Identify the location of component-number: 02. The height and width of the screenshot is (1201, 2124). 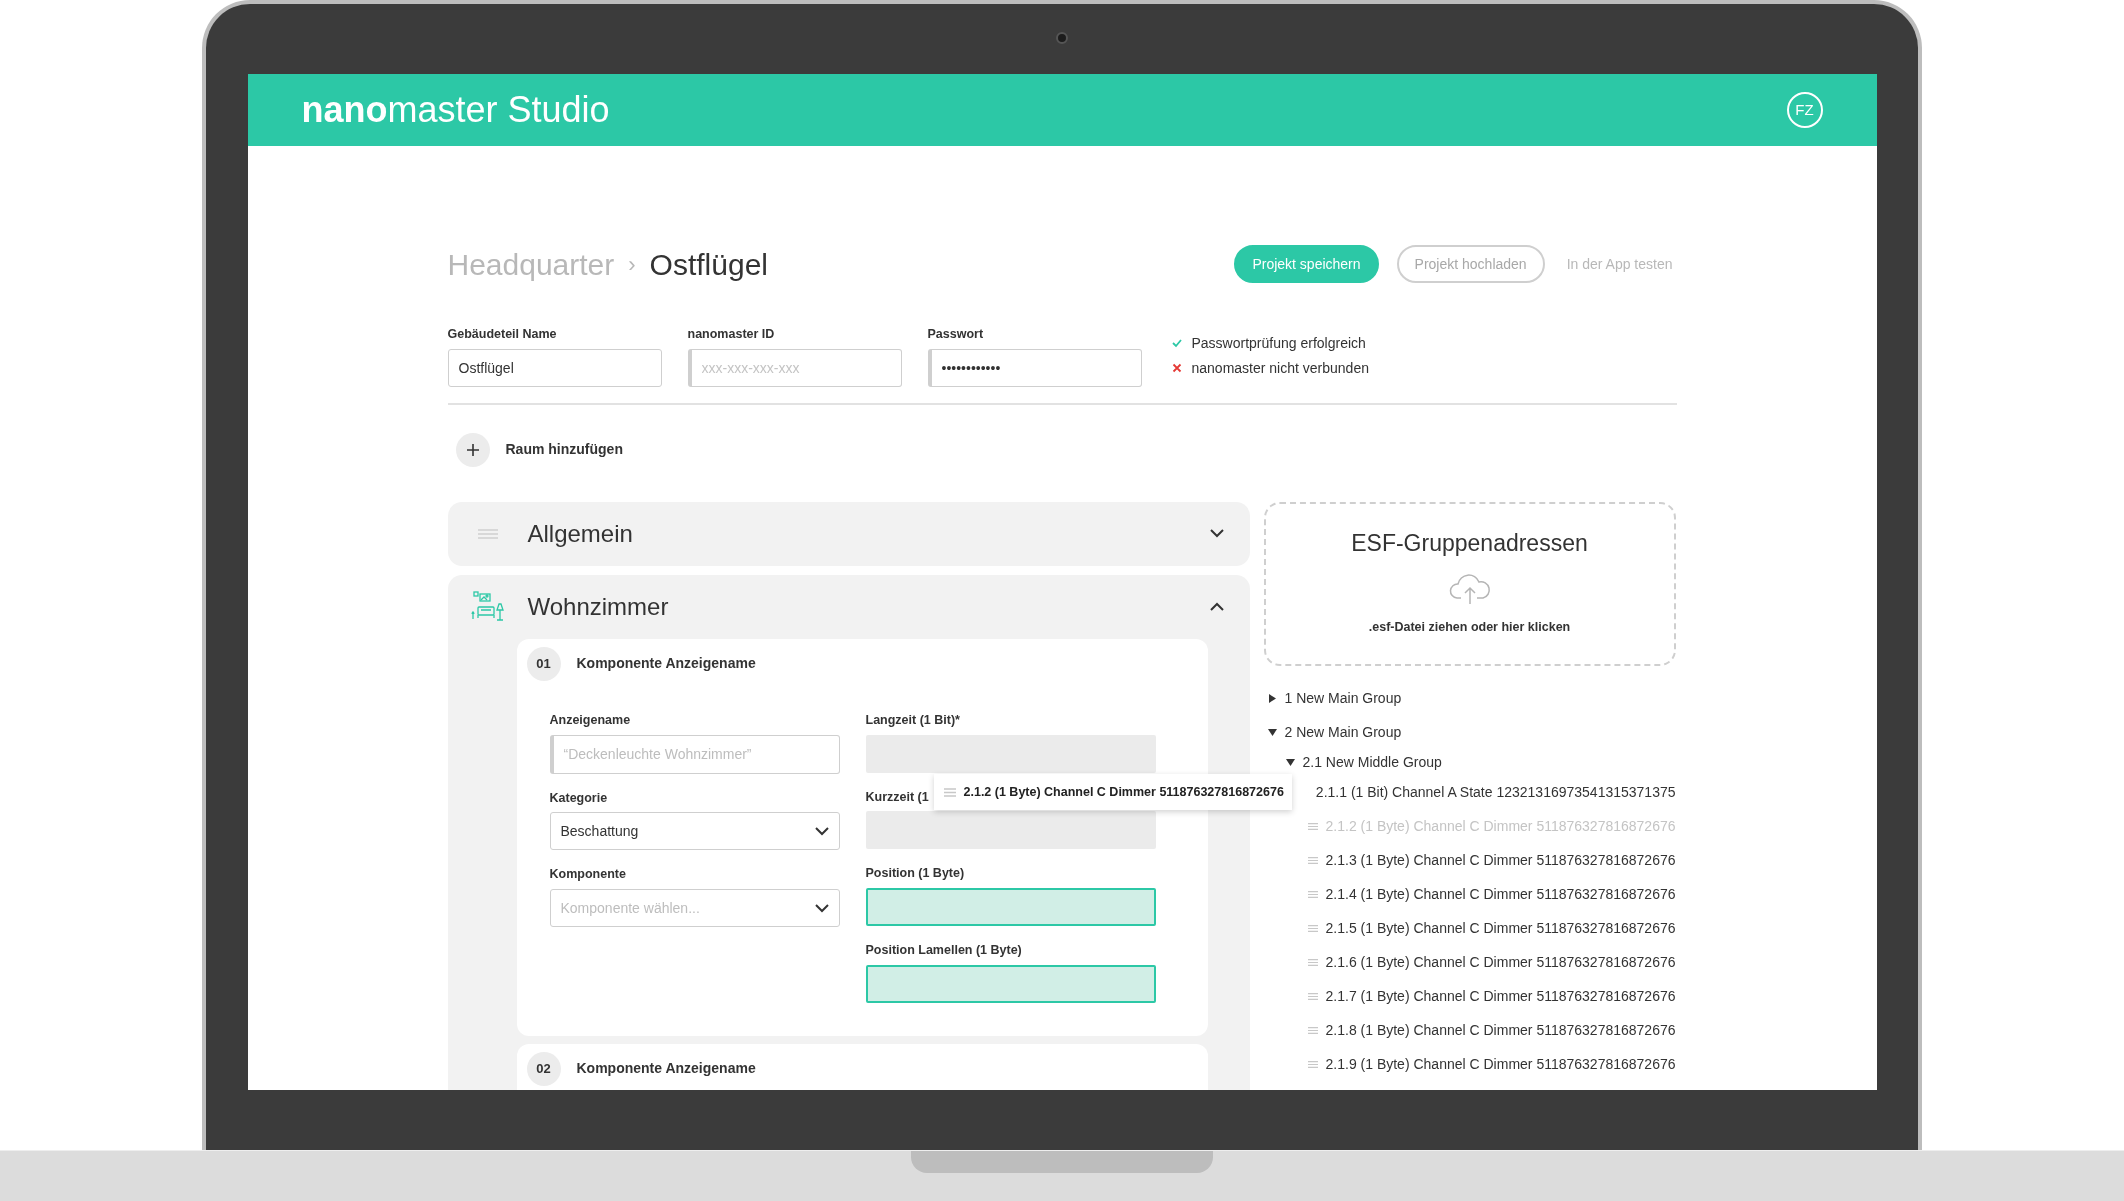
(543, 1068).